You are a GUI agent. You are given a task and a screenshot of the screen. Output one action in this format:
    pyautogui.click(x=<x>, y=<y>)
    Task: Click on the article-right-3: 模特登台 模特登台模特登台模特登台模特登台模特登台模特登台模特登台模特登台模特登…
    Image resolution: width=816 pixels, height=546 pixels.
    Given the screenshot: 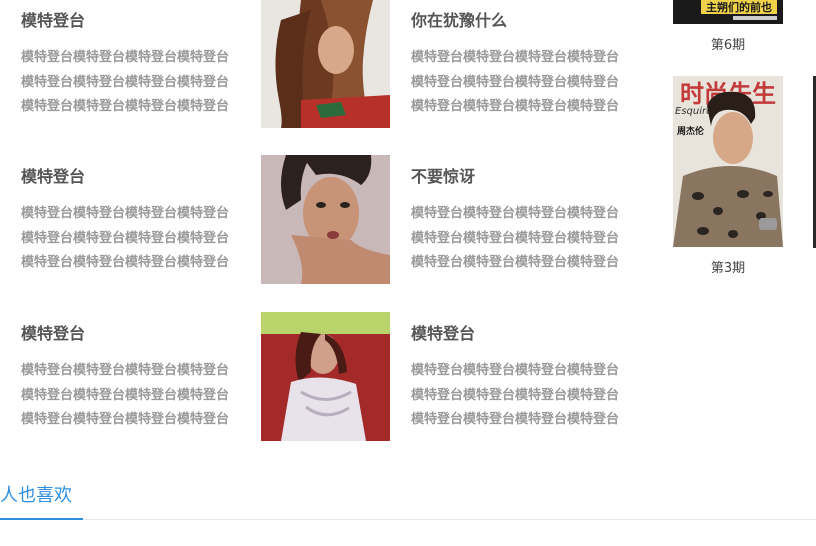 What is the action you would take?
    pyautogui.click(x=516, y=378)
    